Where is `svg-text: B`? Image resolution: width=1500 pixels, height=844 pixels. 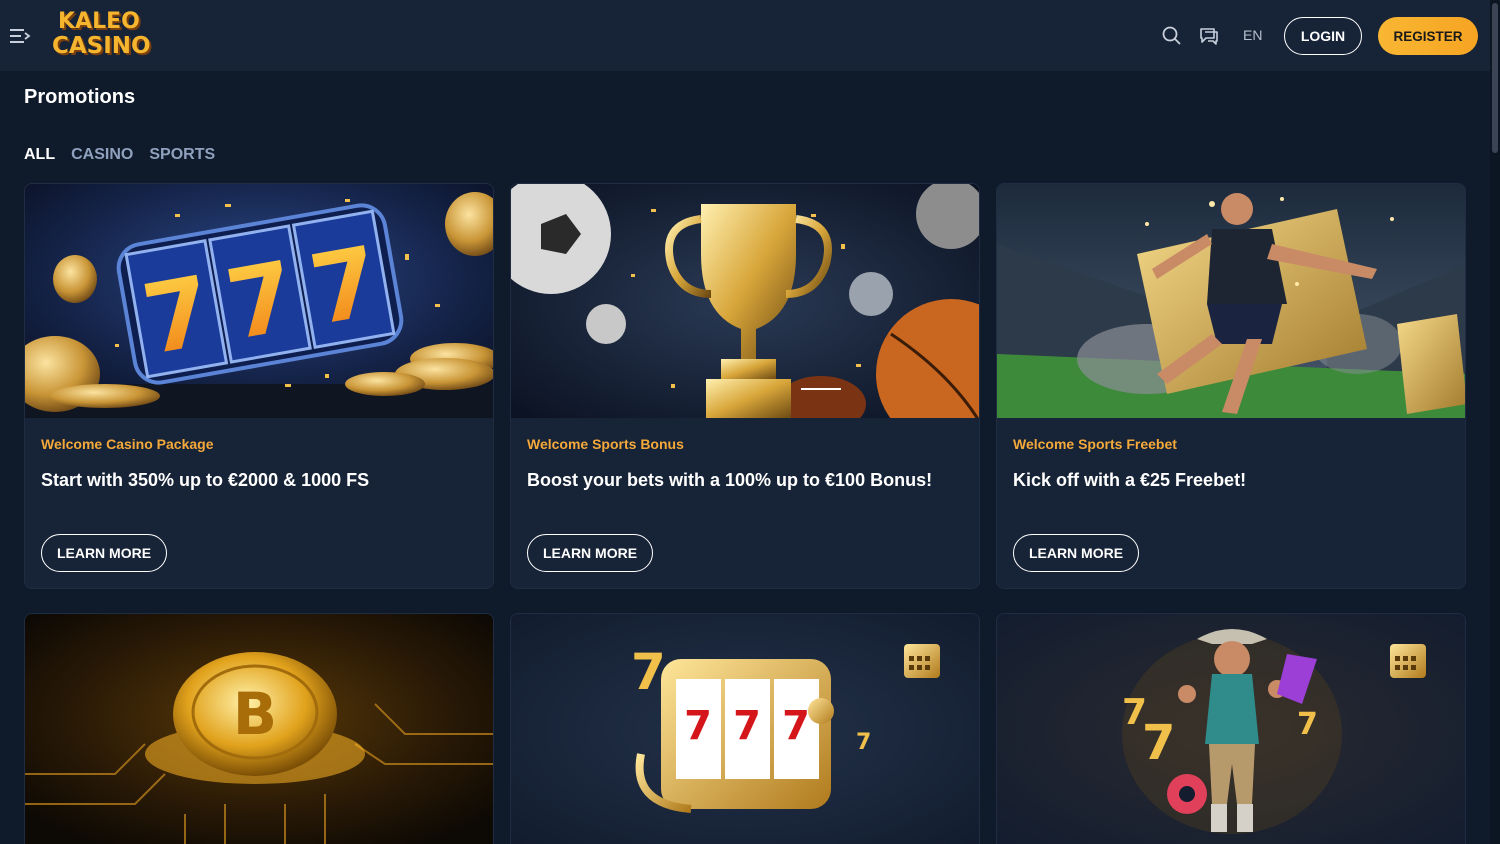
svg-text: B is located at coordinates (255, 714).